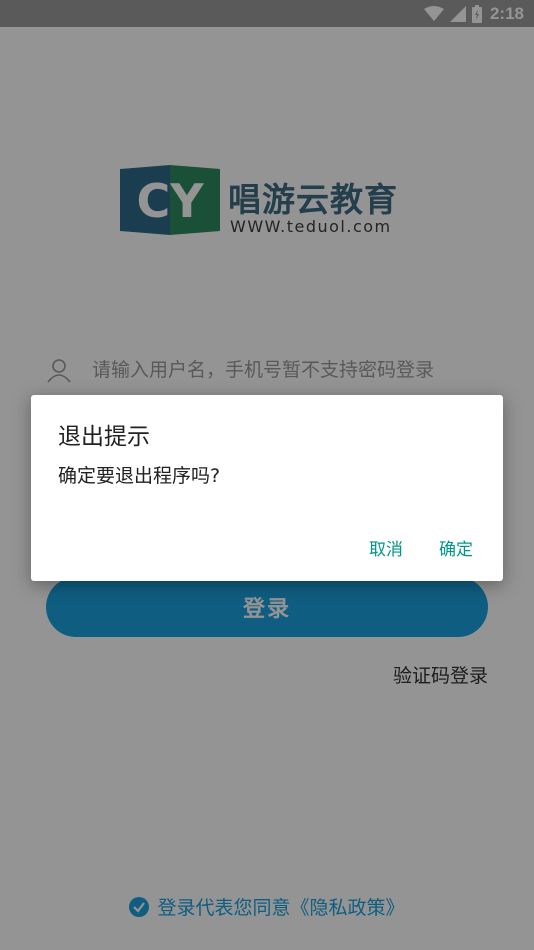 Image resolution: width=534 pixels, height=950 pixels. I want to click on dialog-actions: 取消 确定, so click(421, 547).